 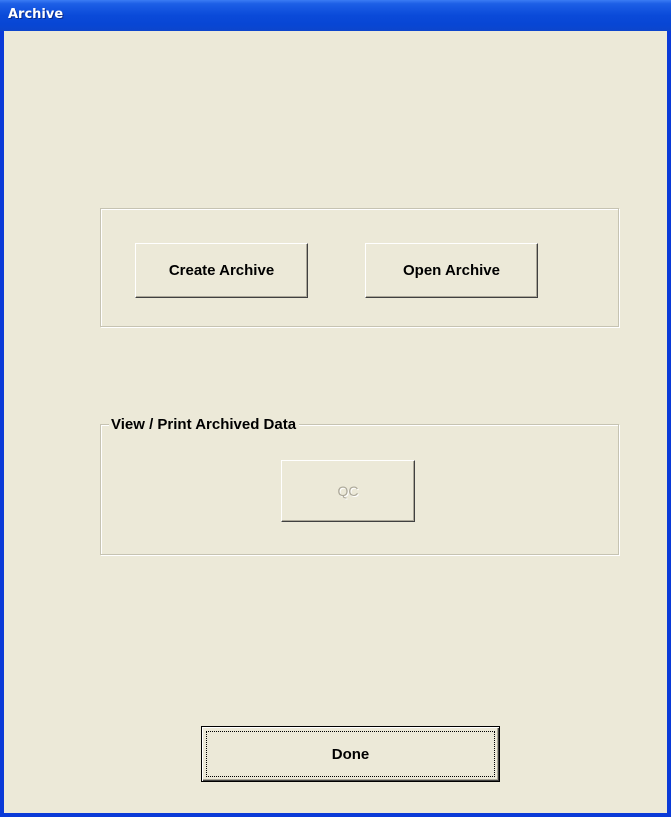 I want to click on qc-button: QC, so click(x=348, y=491).